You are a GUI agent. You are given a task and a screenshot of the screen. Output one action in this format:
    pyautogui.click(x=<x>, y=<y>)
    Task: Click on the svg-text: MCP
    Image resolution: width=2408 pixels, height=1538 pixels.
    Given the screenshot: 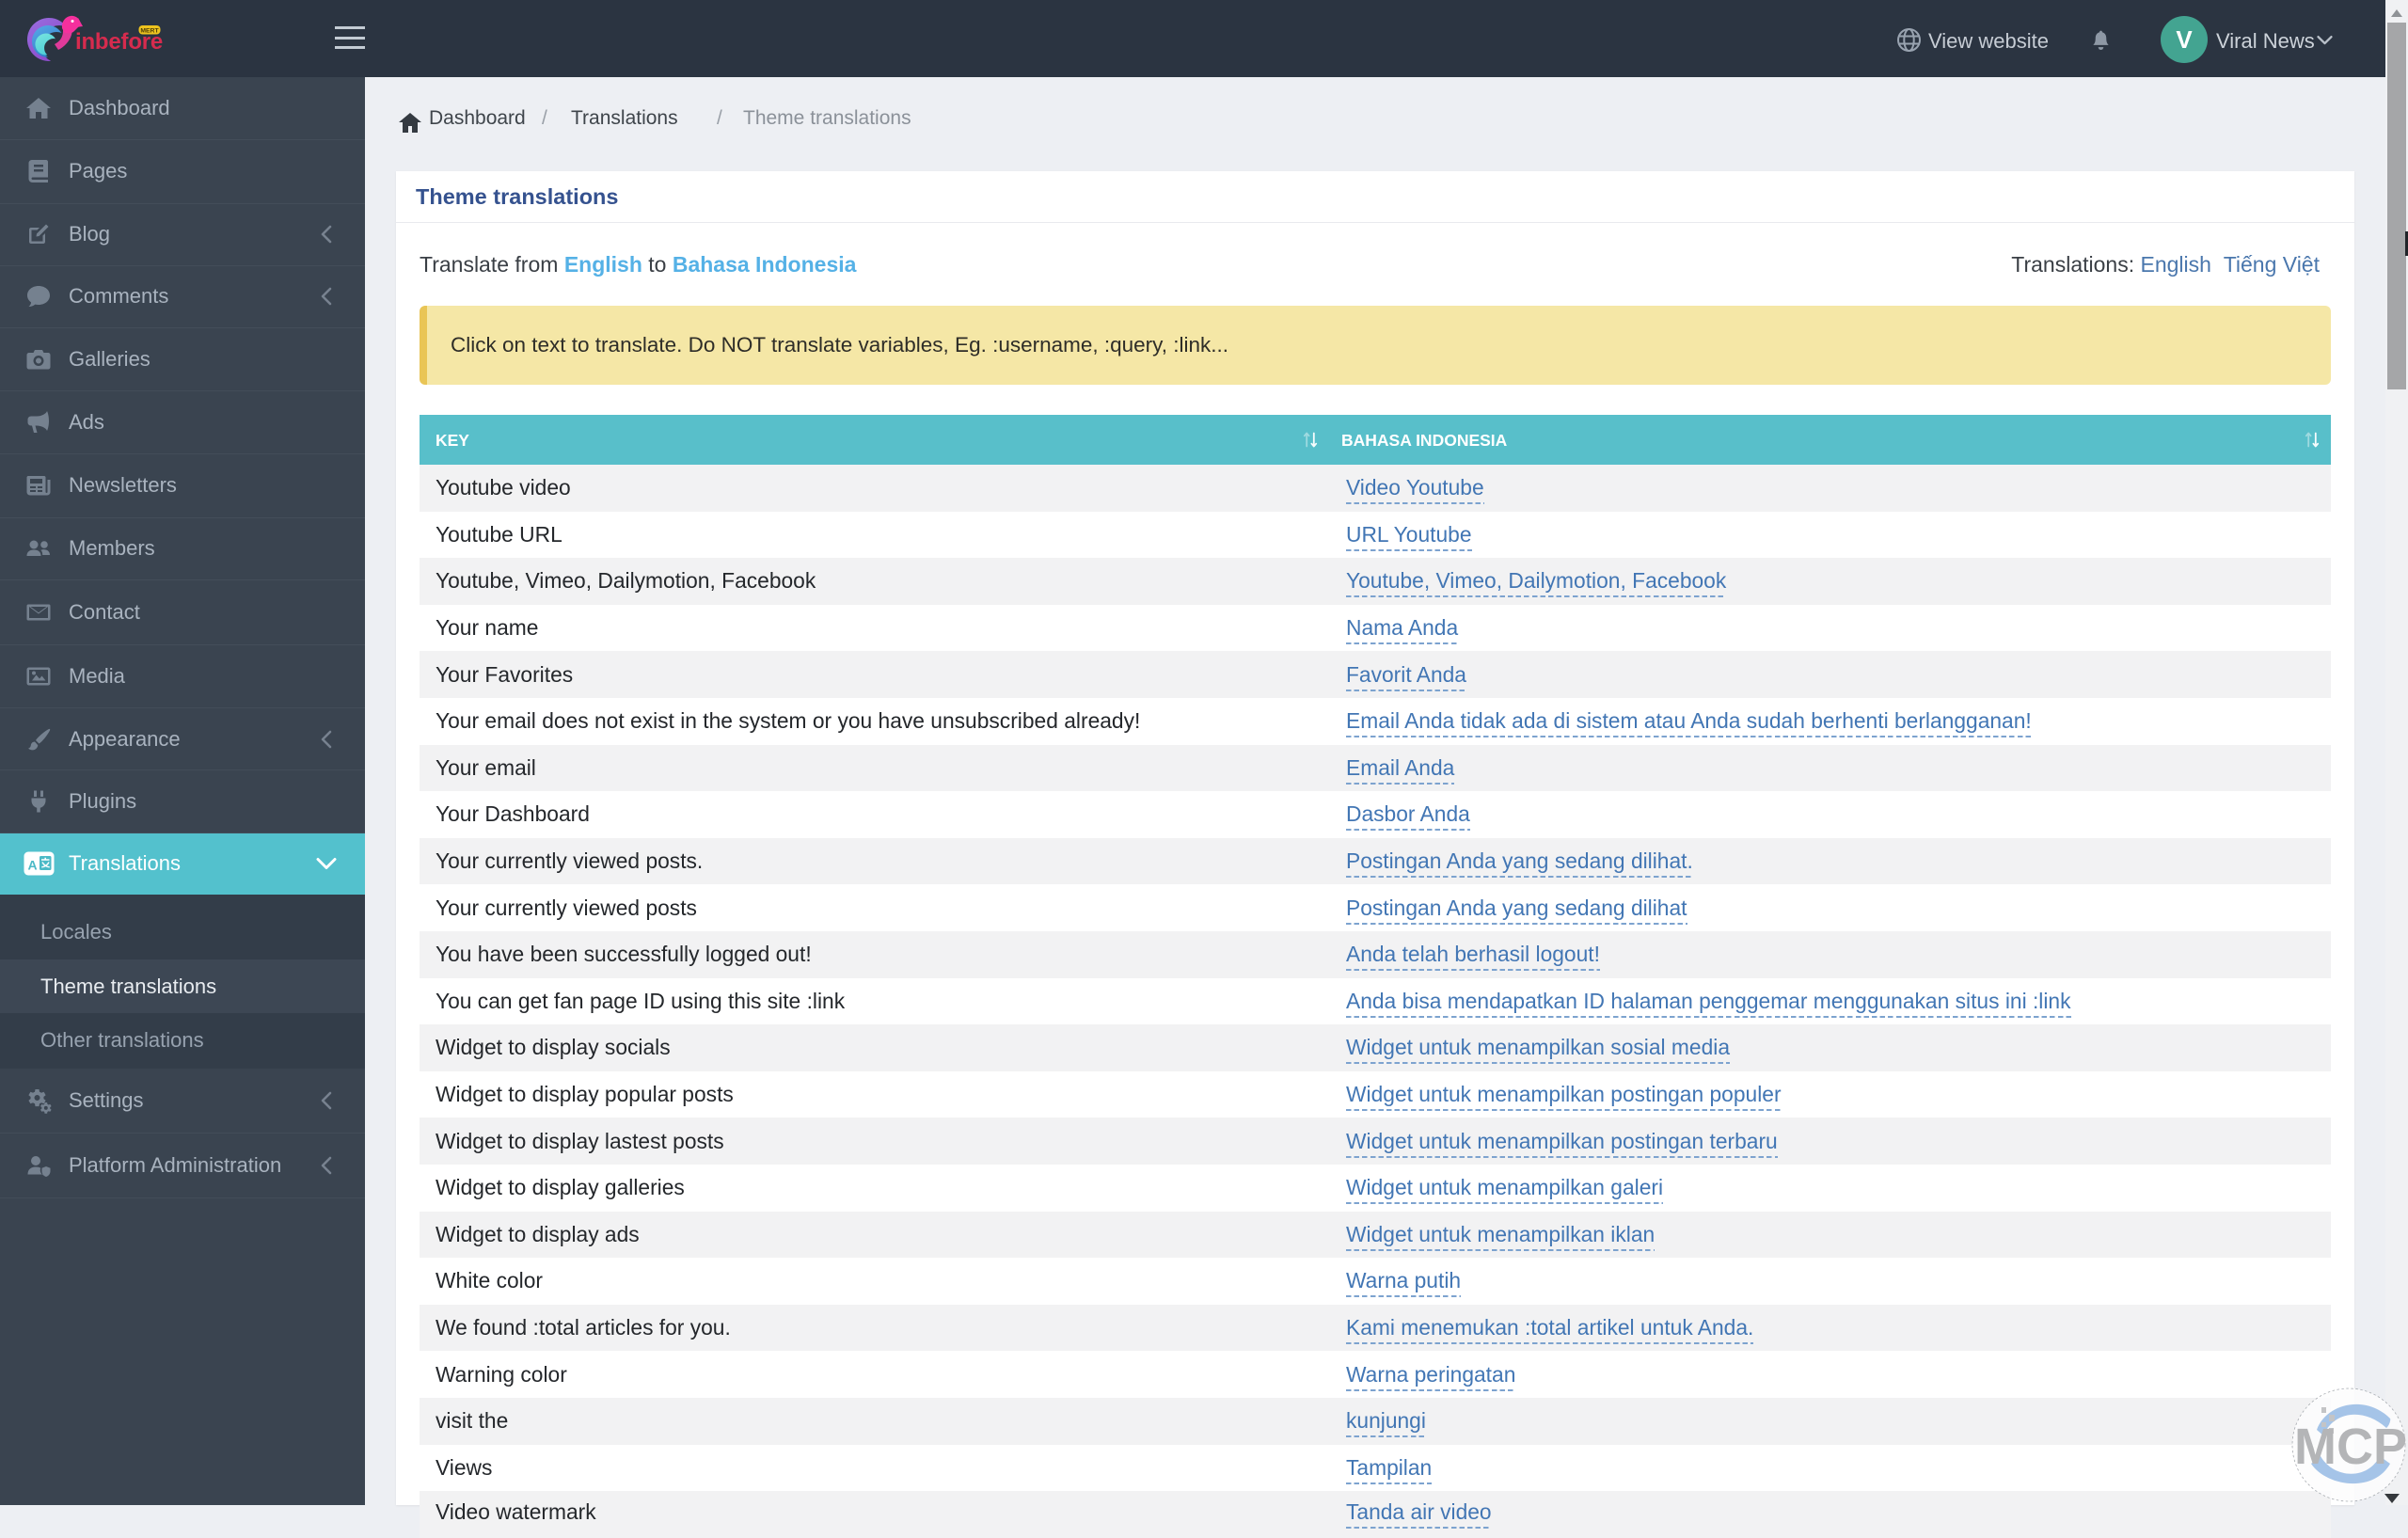 What is the action you would take?
    pyautogui.click(x=2351, y=1447)
    